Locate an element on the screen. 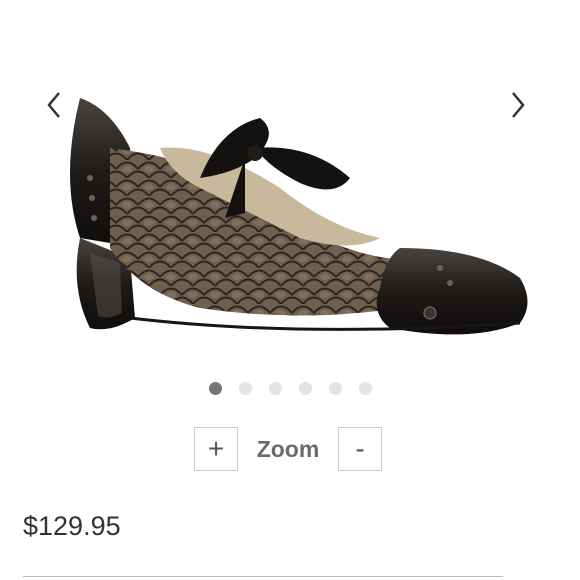  zoom-in-button: + is located at coordinates (216, 449).